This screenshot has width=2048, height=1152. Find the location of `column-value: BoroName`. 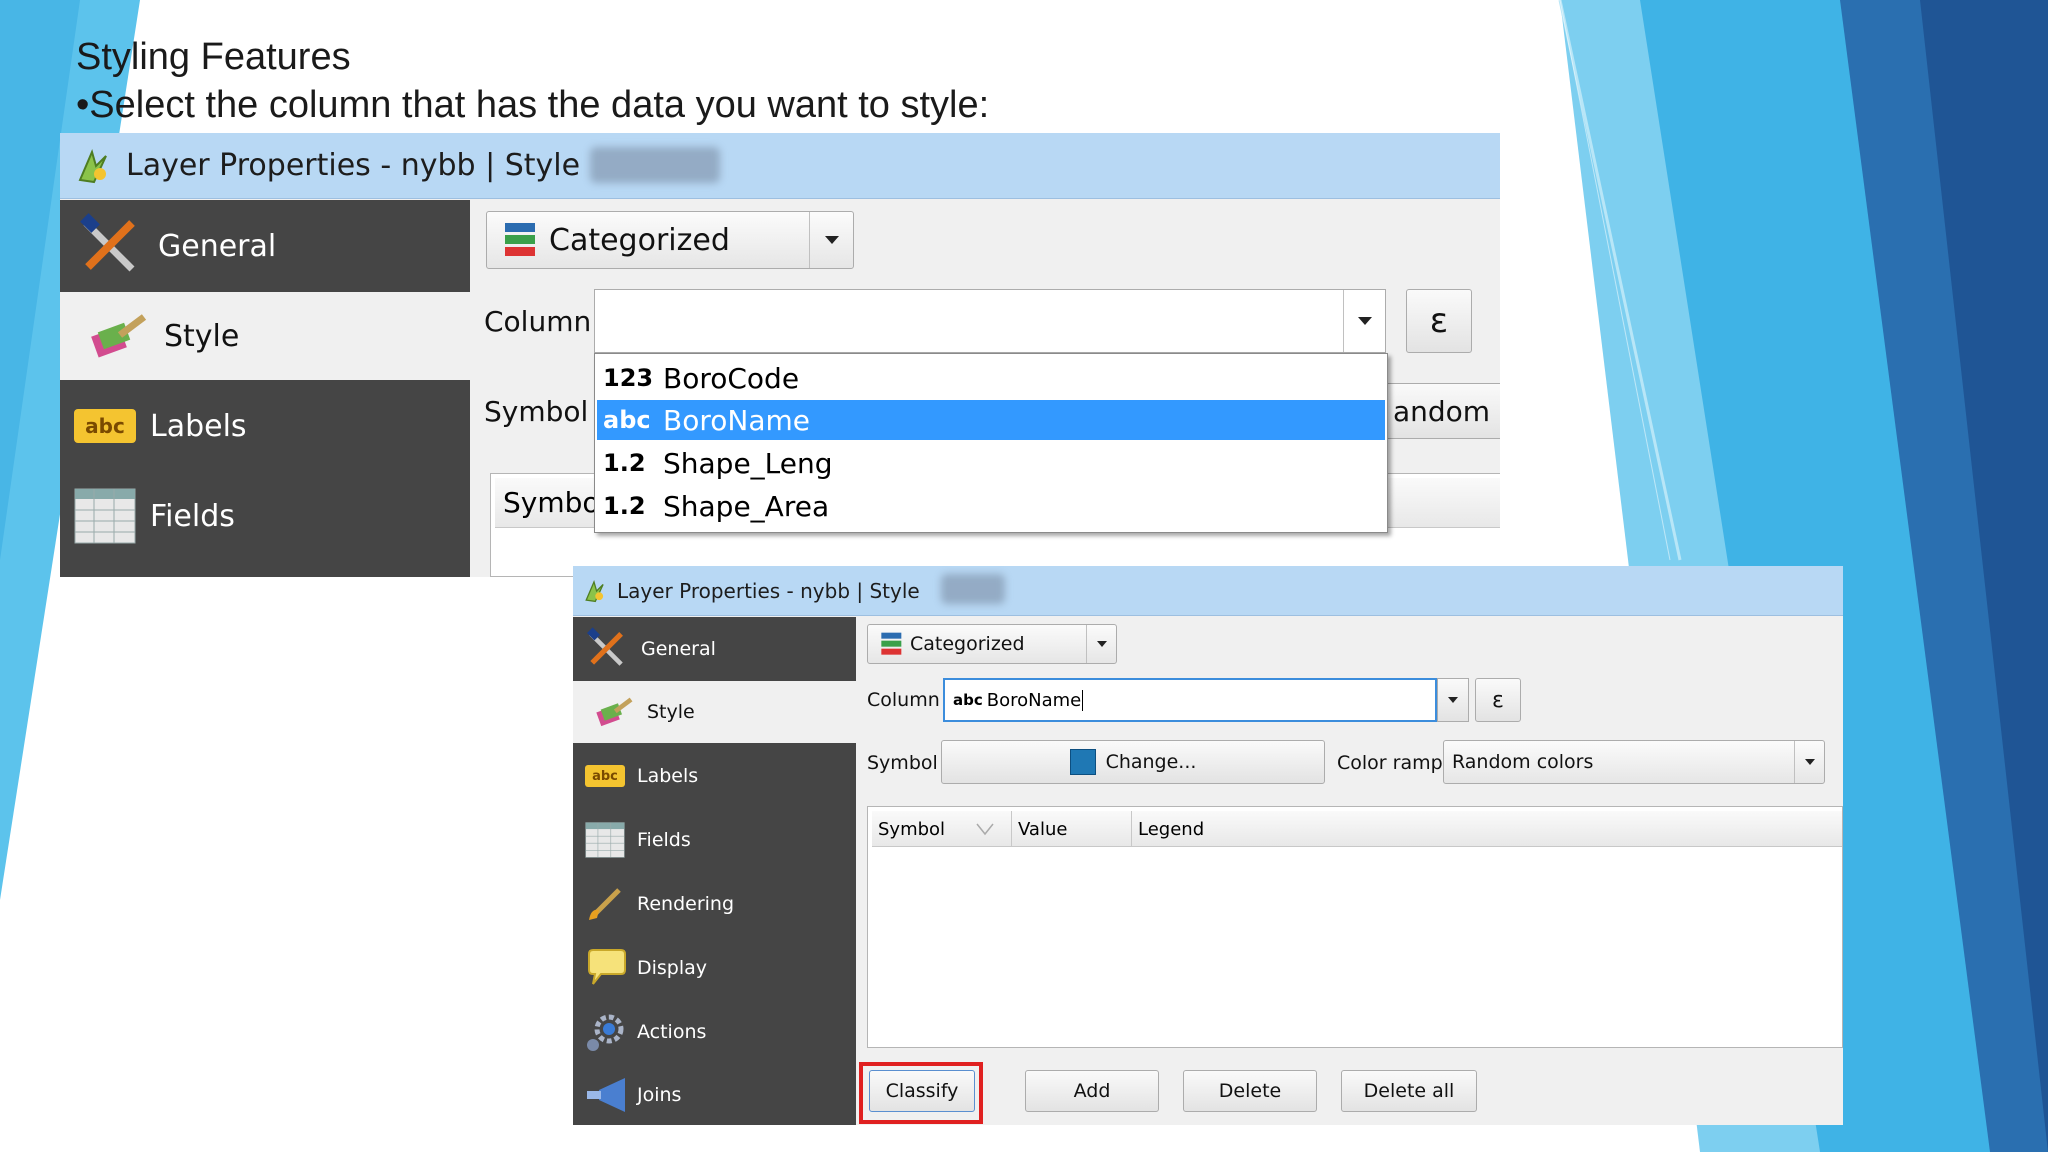

column-value: BoroName is located at coordinates (1035, 700).